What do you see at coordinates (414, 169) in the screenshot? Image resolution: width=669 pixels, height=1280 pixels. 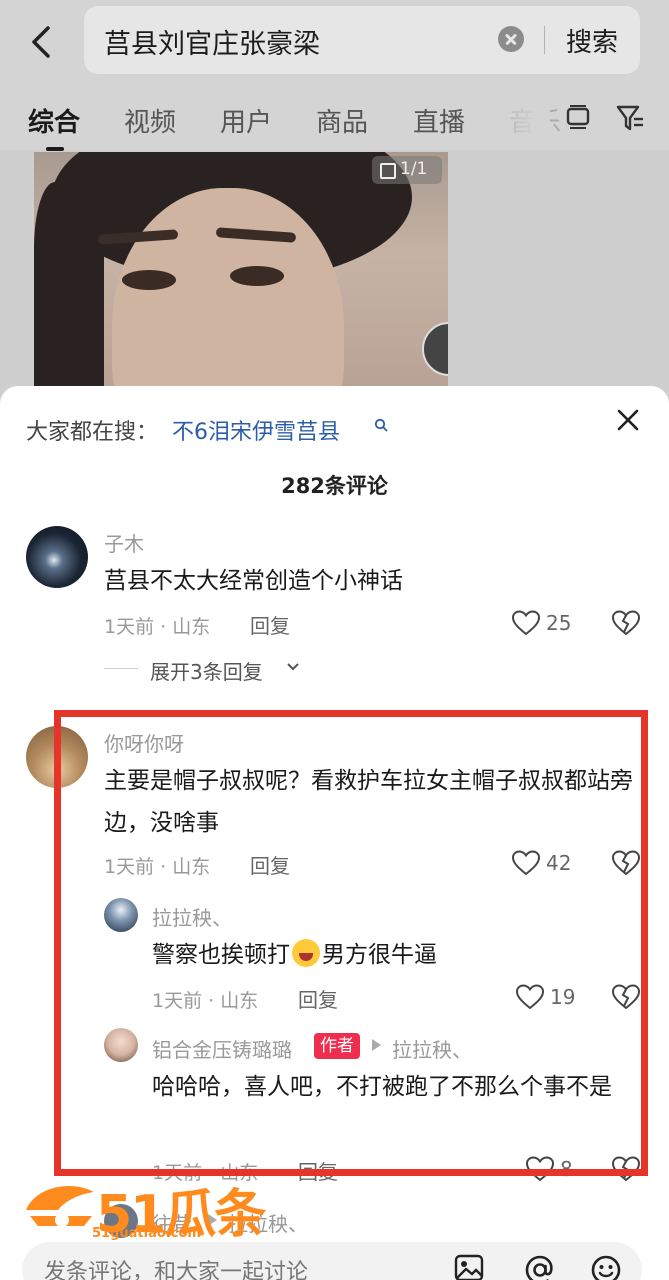 I see `page-count: 1/1` at bounding box center [414, 169].